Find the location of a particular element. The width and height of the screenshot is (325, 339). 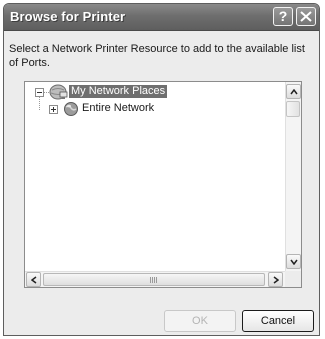

network-places-icon is located at coordinates (58, 92).